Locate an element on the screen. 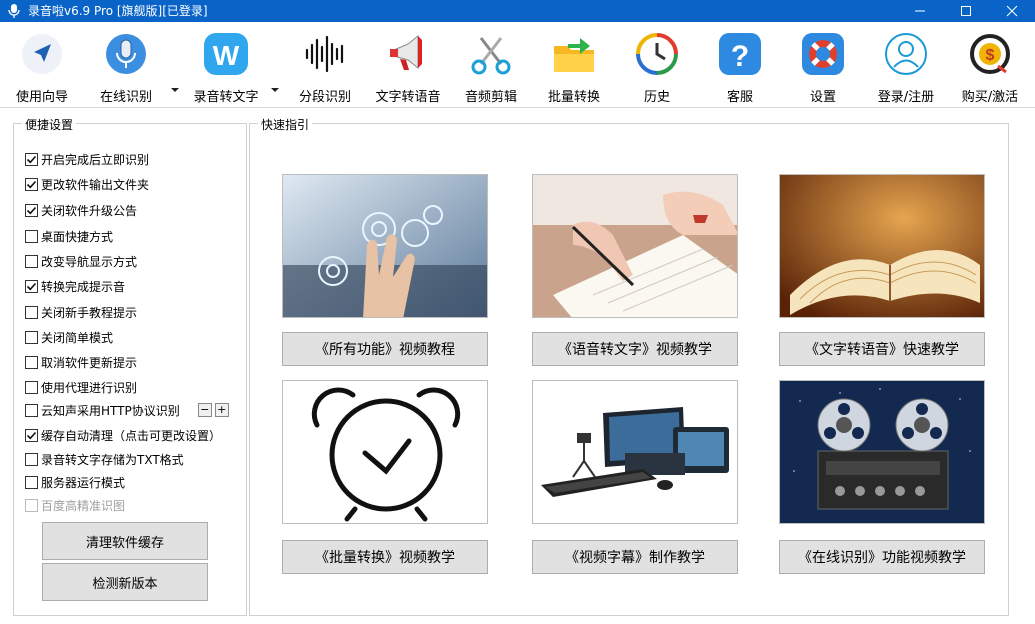 The image size is (1035, 624). setting-option-label: 云知声采用HTTP协议识别 is located at coordinates (110, 410).